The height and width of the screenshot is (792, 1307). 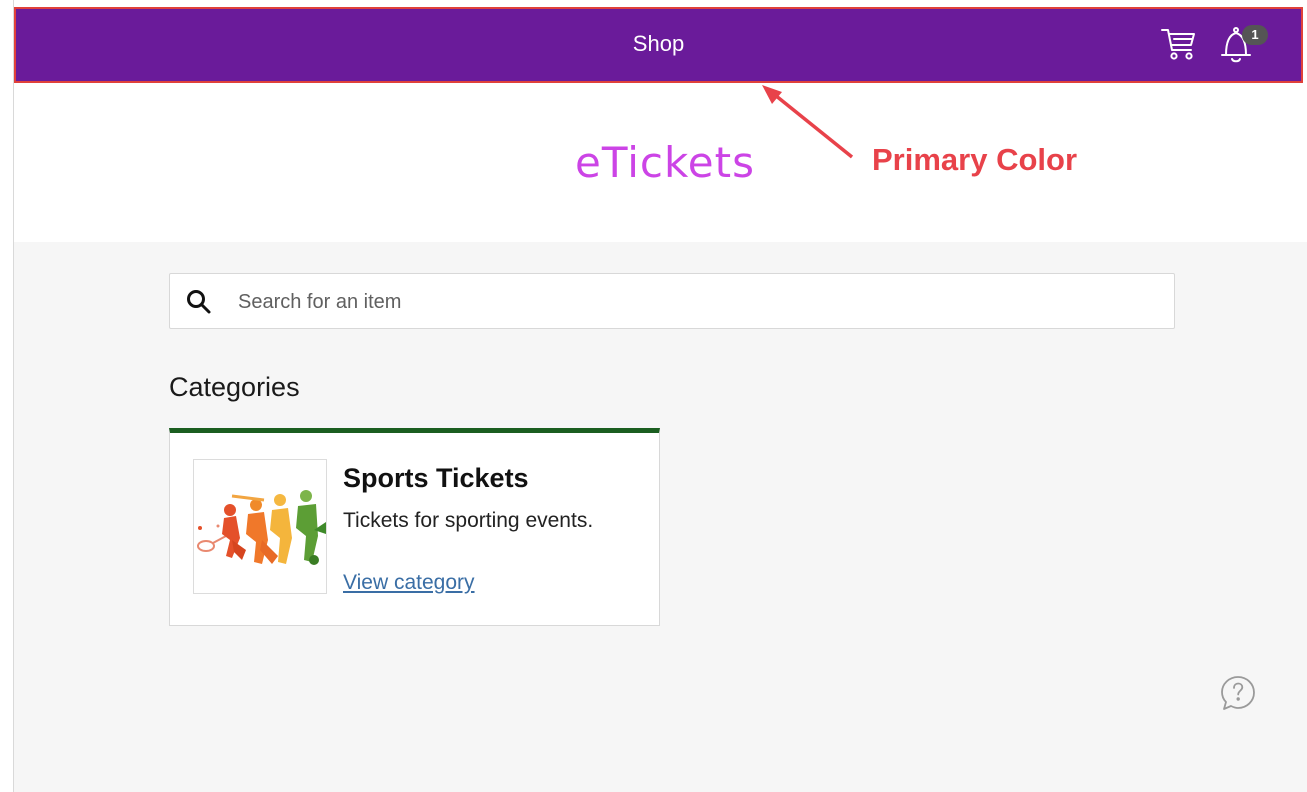 I want to click on annotation-label: Primary Color, so click(x=975, y=159).